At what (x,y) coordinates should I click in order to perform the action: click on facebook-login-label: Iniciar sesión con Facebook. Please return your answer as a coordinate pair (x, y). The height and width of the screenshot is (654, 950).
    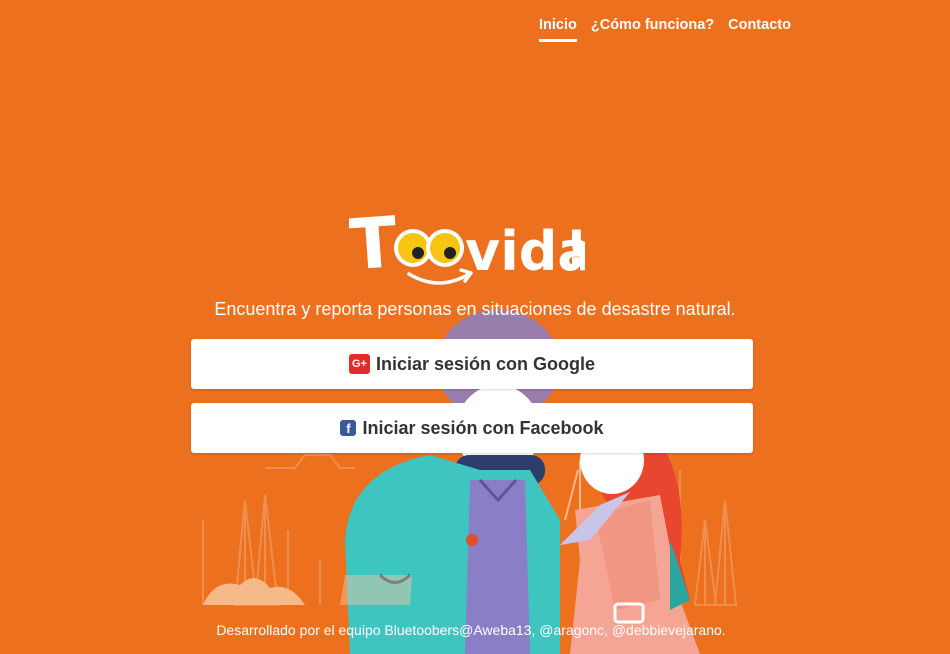
    Looking at the image, I should click on (483, 427).